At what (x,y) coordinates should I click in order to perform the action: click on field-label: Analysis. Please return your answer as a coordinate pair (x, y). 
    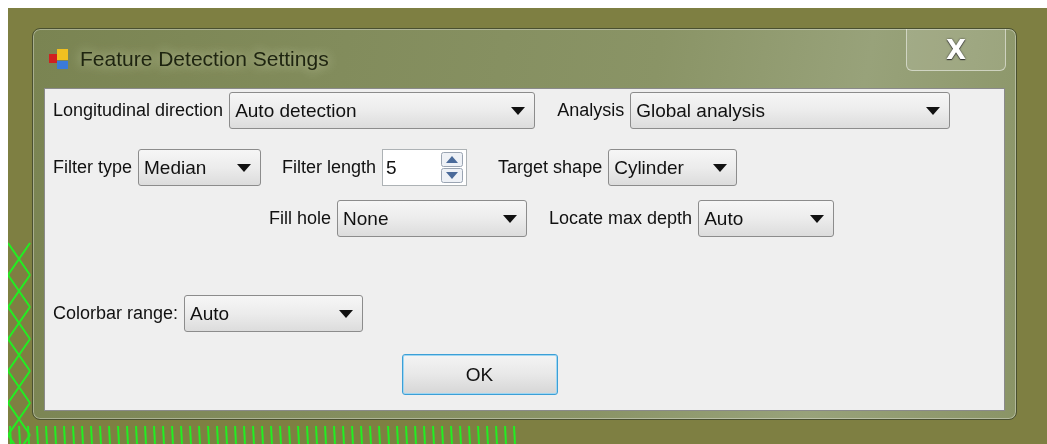
    Looking at the image, I should click on (591, 110).